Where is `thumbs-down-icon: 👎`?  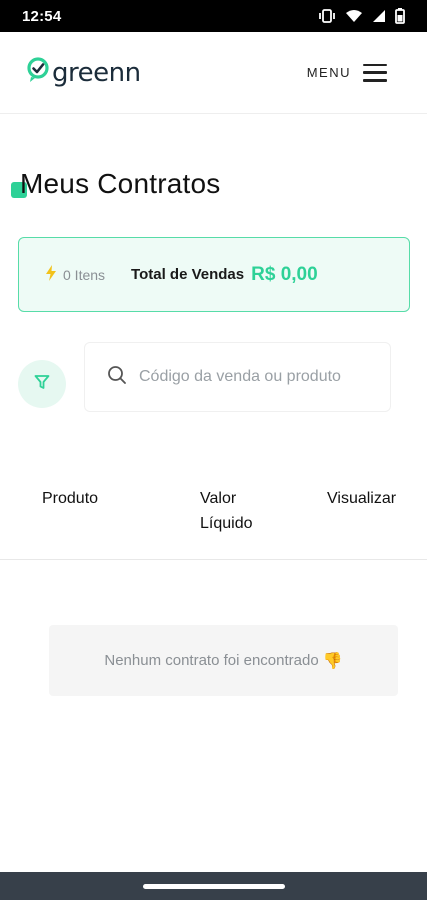 thumbs-down-icon: 👎 is located at coordinates (332, 661).